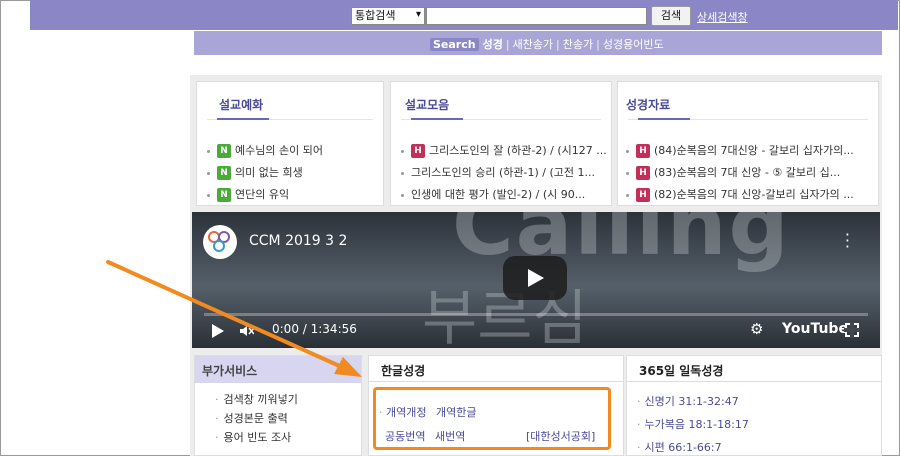 The height and width of the screenshot is (456, 900). I want to click on panel-title: 성경자료, so click(648, 104).